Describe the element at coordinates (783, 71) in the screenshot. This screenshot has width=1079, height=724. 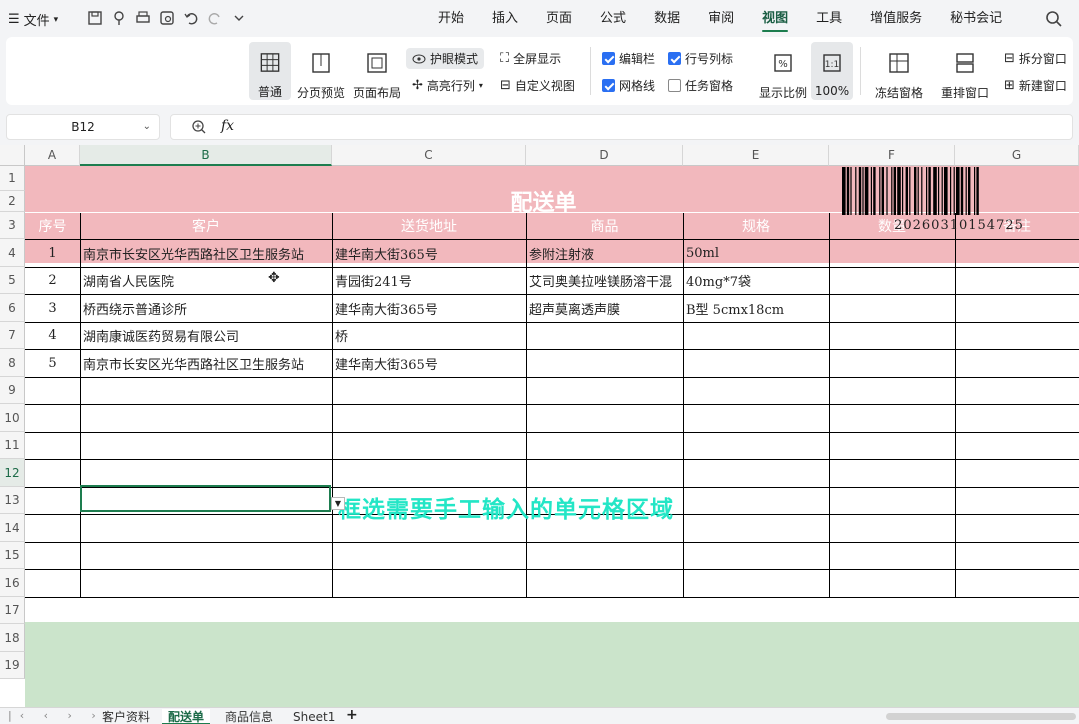
I see `zoom-button: % 显示比例` at that location.